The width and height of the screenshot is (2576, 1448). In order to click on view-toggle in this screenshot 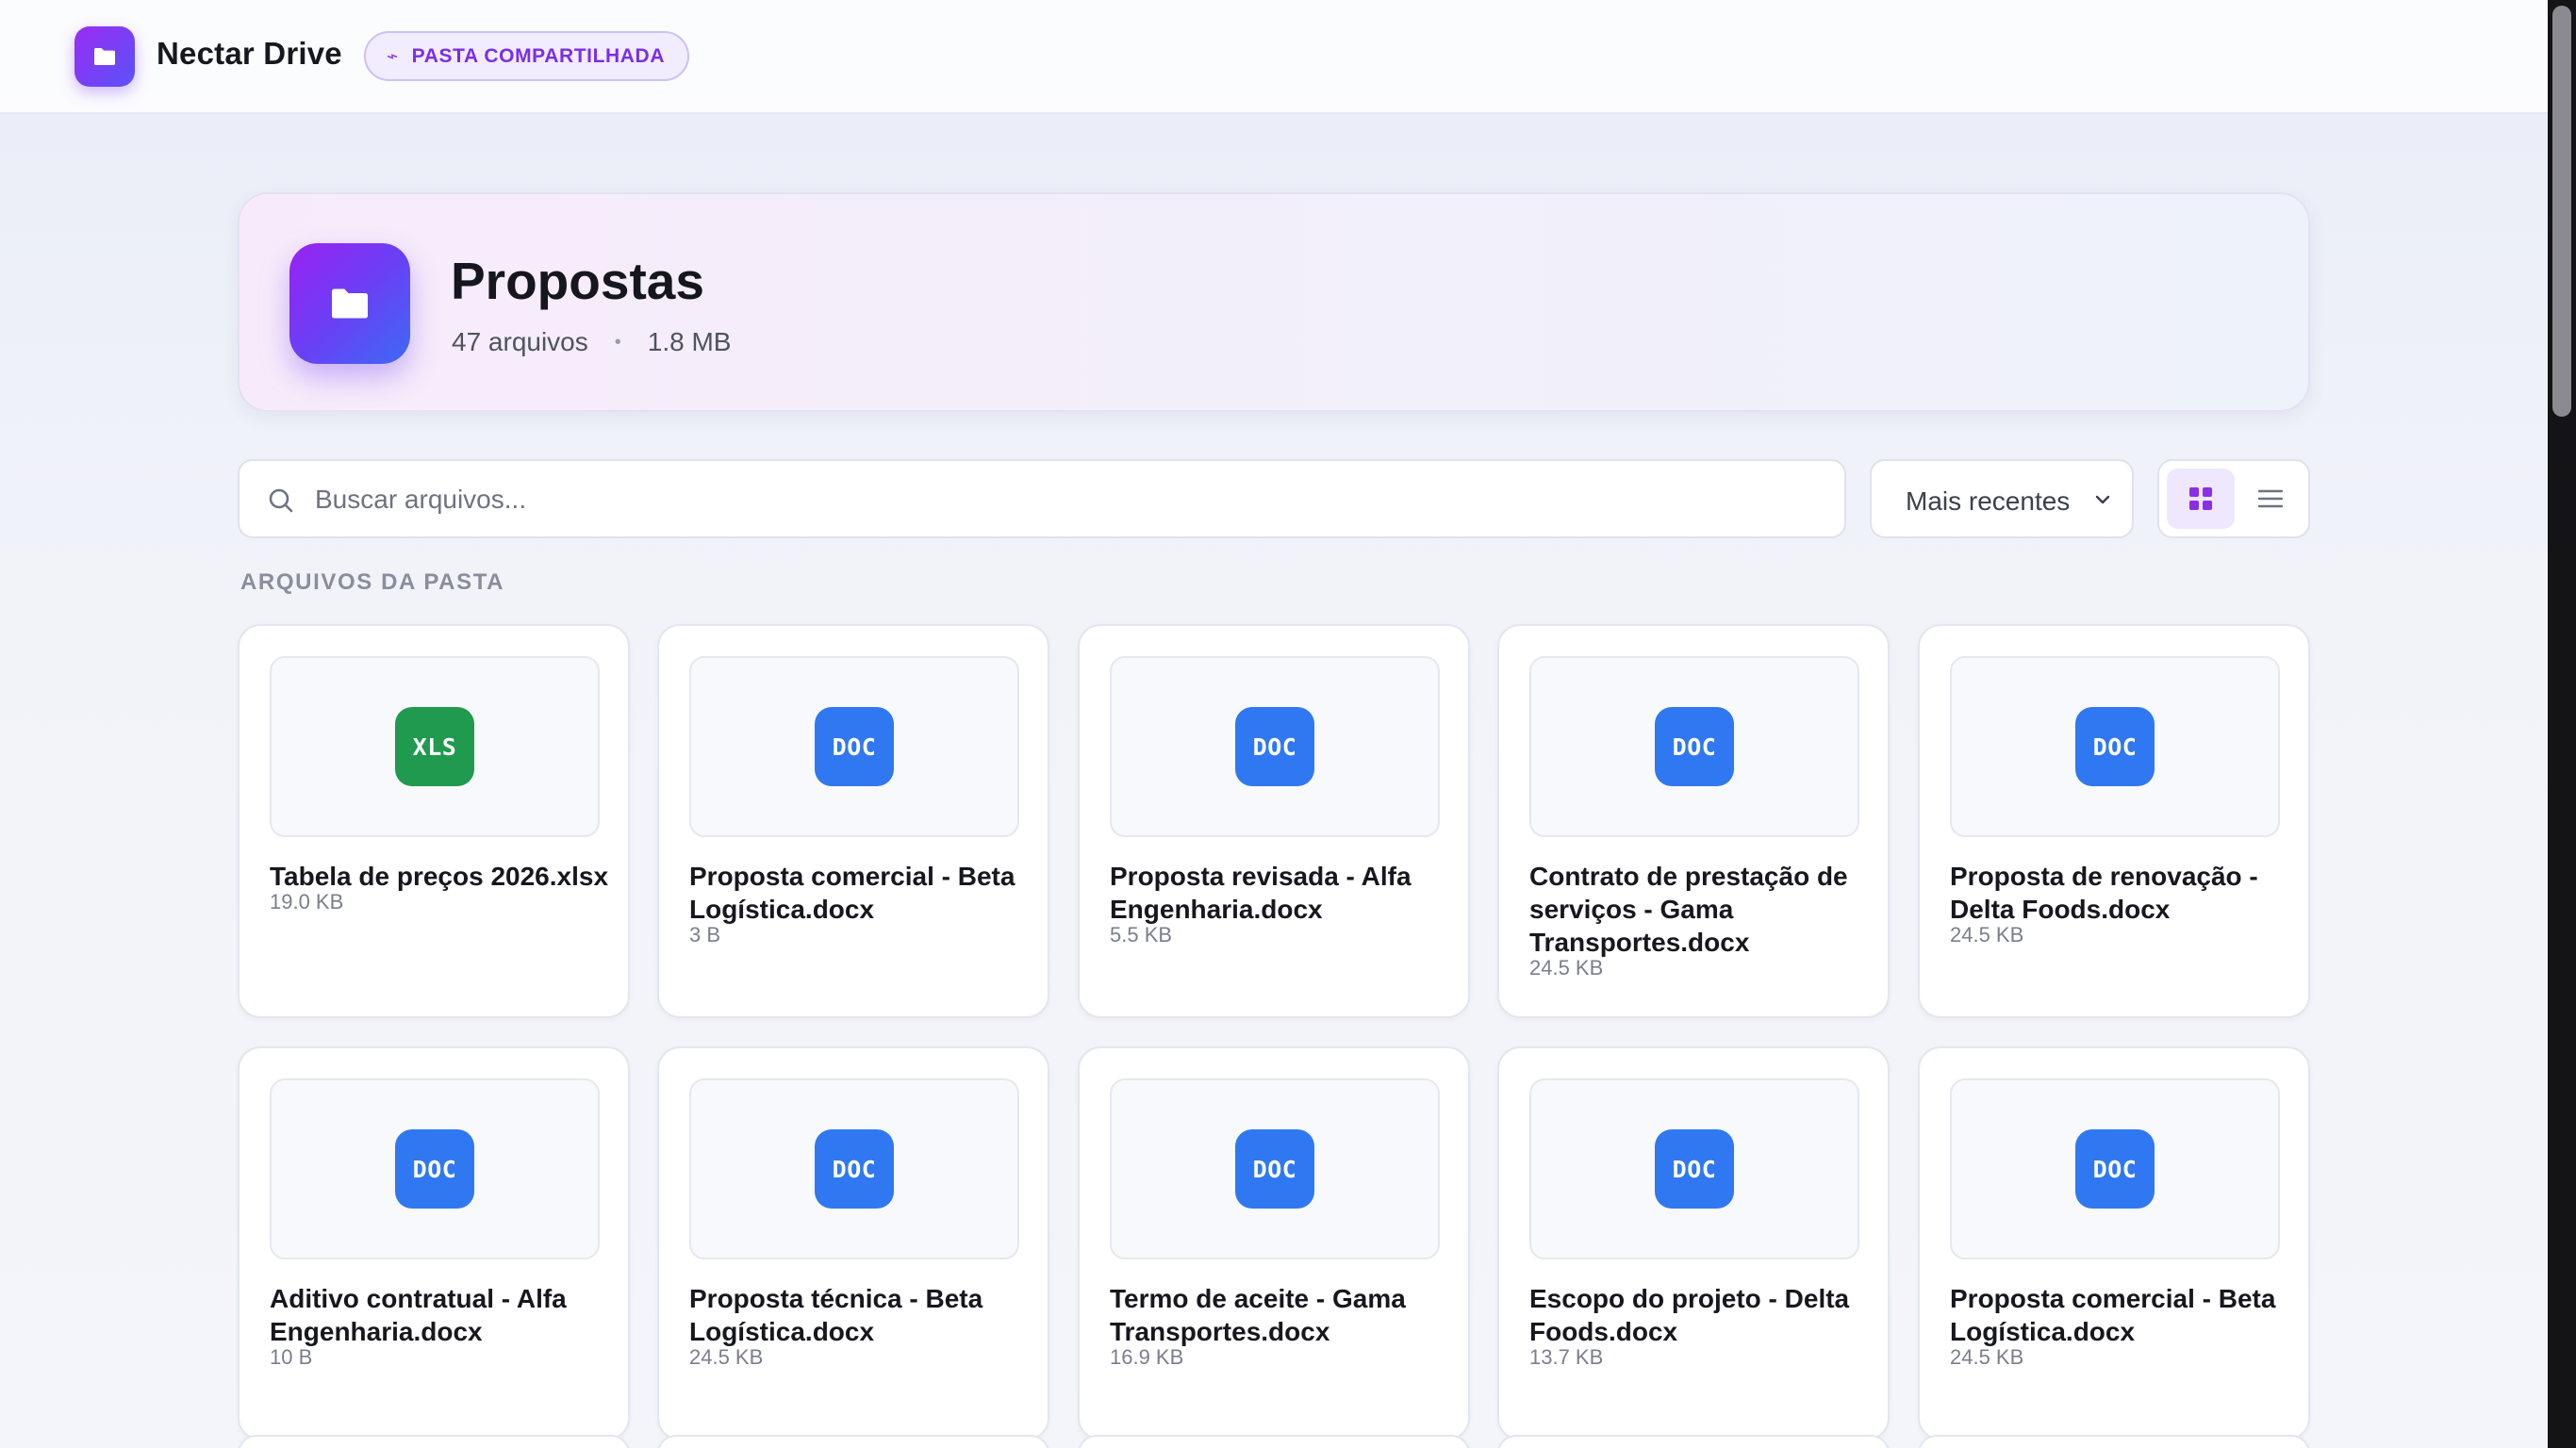, I will do `click(2233, 498)`.